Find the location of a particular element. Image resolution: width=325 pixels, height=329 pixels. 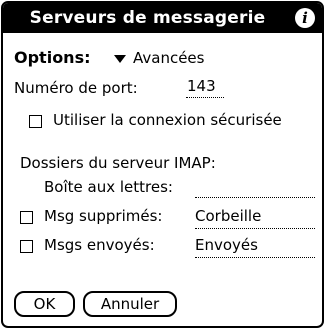

sent-messages-field: Envoyés is located at coordinates (226, 245).